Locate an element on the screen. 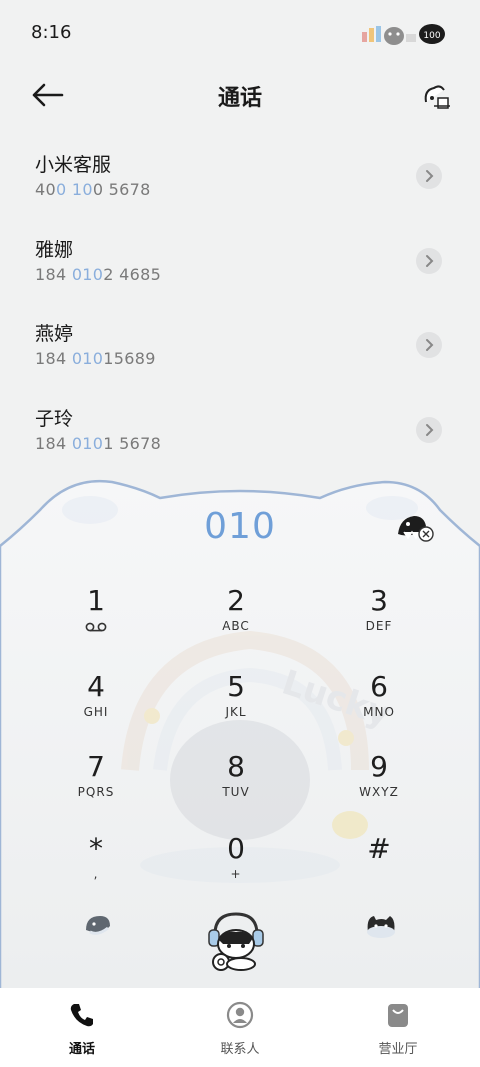 This screenshot has height=1067, width=480. tab-label: 通话 is located at coordinates (81, 1049).